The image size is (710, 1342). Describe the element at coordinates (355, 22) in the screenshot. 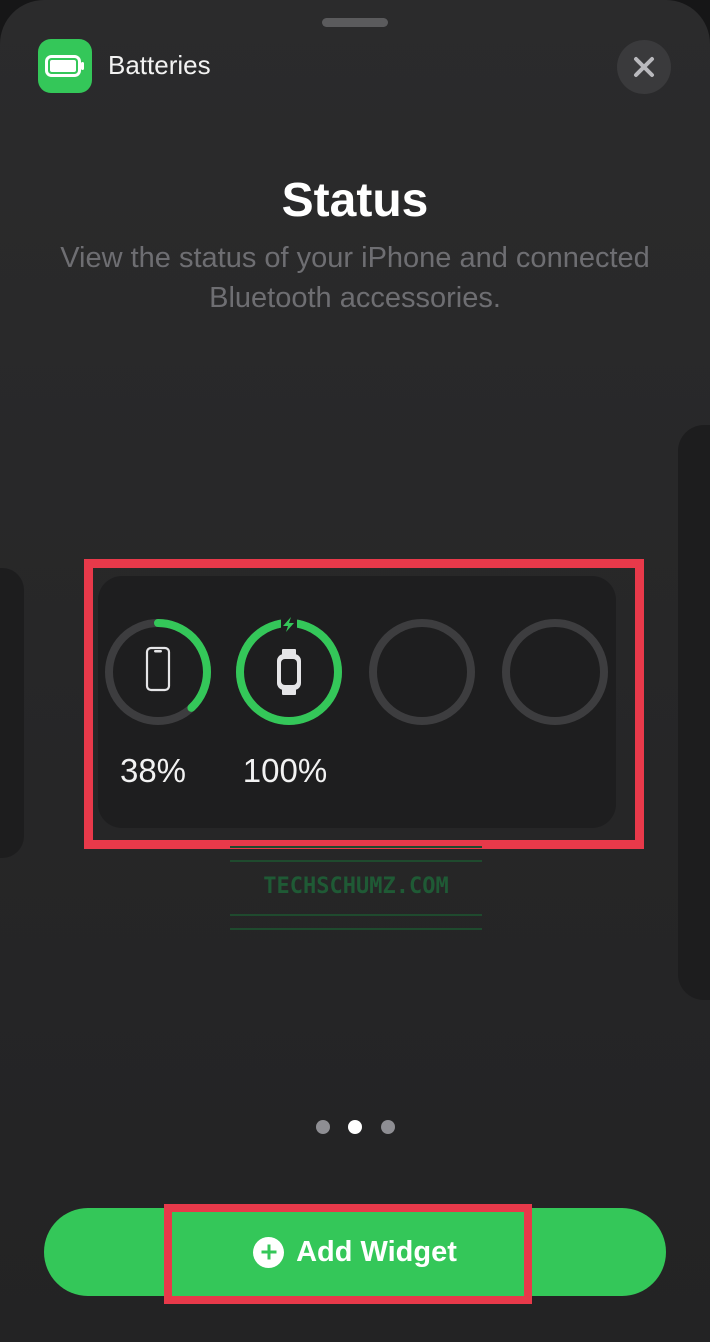

I see `sheet-grabber` at that location.